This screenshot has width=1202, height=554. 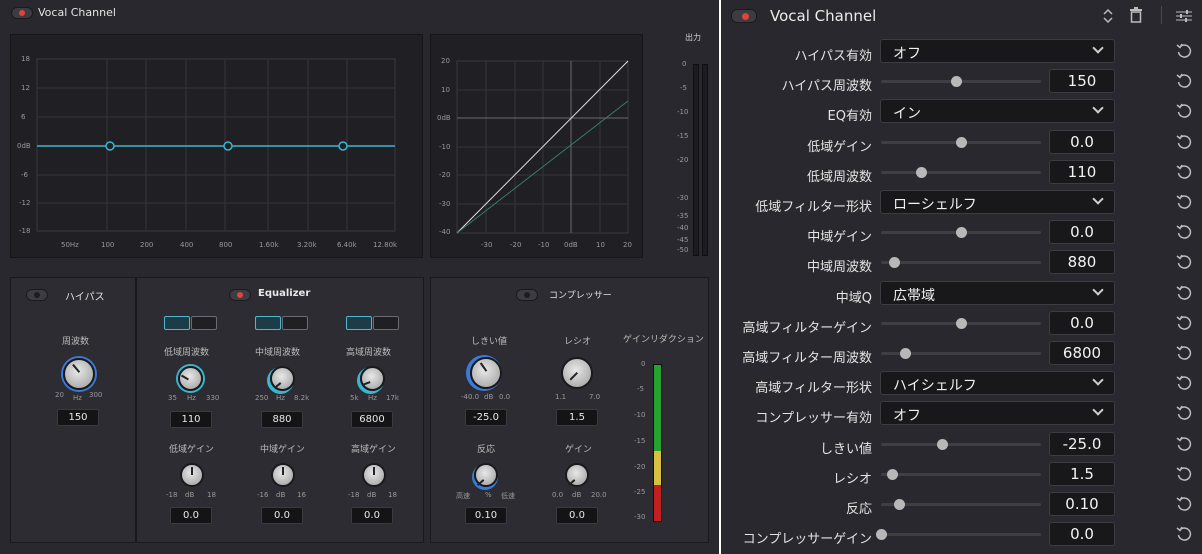 What do you see at coordinates (1184, 15) in the screenshot?
I see `settings-sliders-icon` at bounding box center [1184, 15].